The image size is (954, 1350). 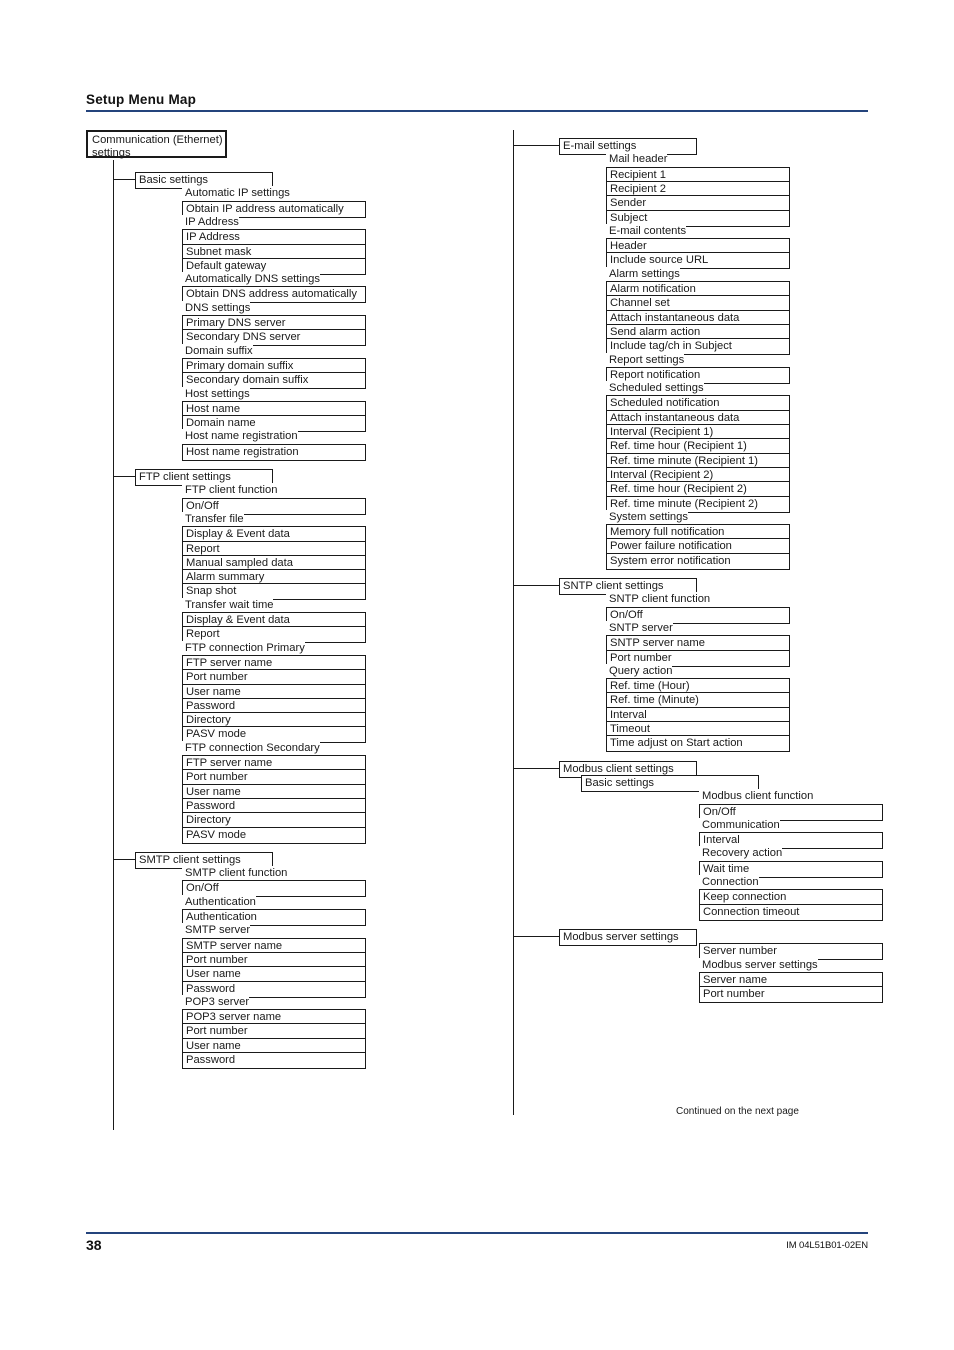 I want to click on menu-item-pasv-mode: PASV mode, so click(x=274, y=835).